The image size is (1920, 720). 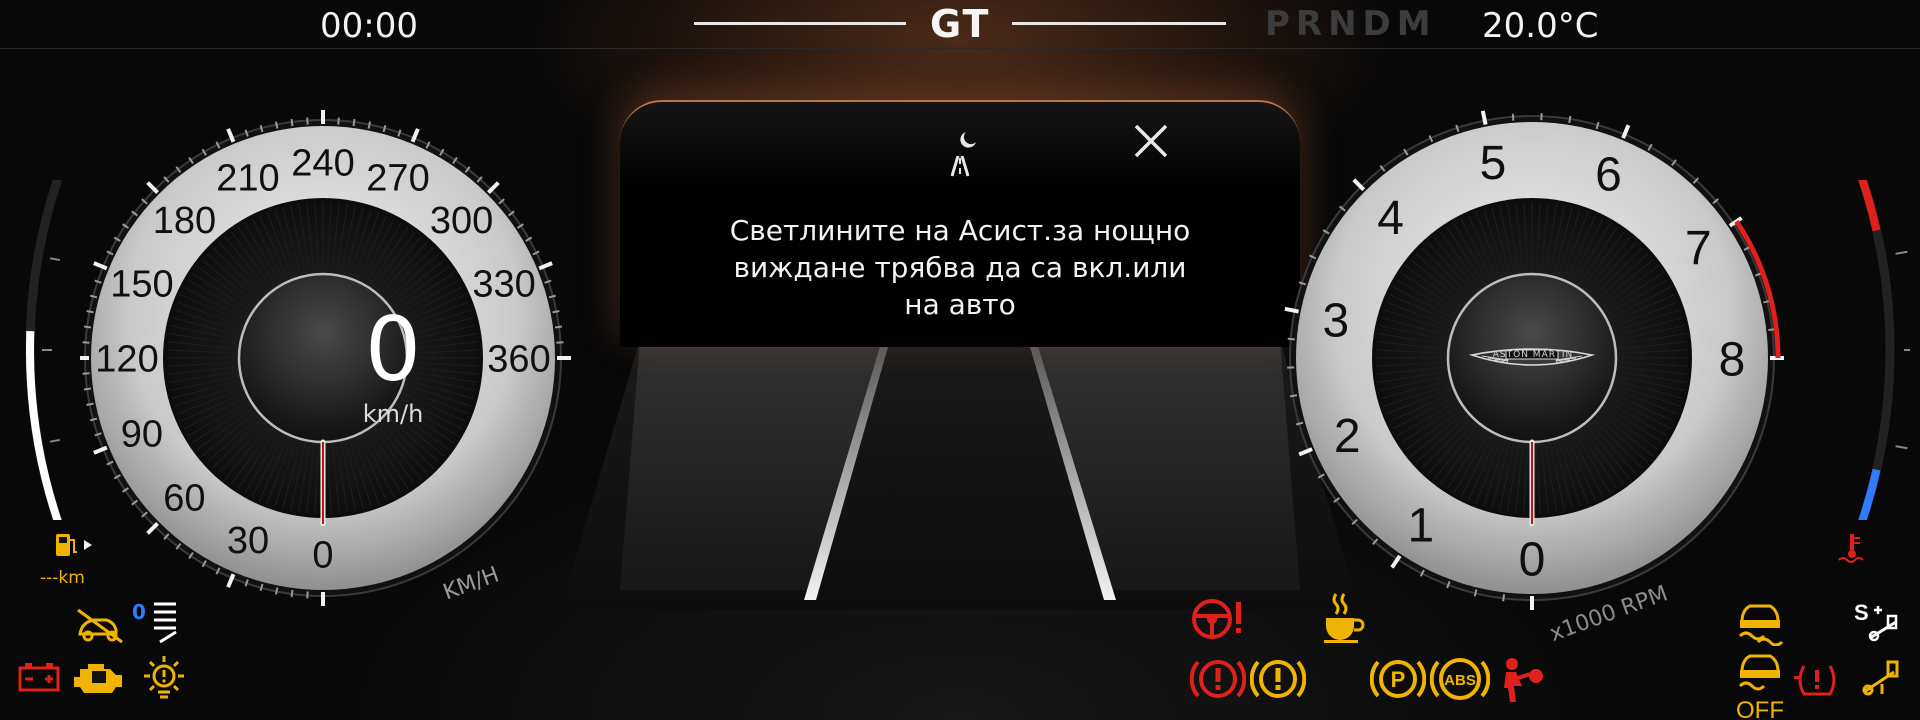 I want to click on mode-divider-left, so click(x=800, y=23).